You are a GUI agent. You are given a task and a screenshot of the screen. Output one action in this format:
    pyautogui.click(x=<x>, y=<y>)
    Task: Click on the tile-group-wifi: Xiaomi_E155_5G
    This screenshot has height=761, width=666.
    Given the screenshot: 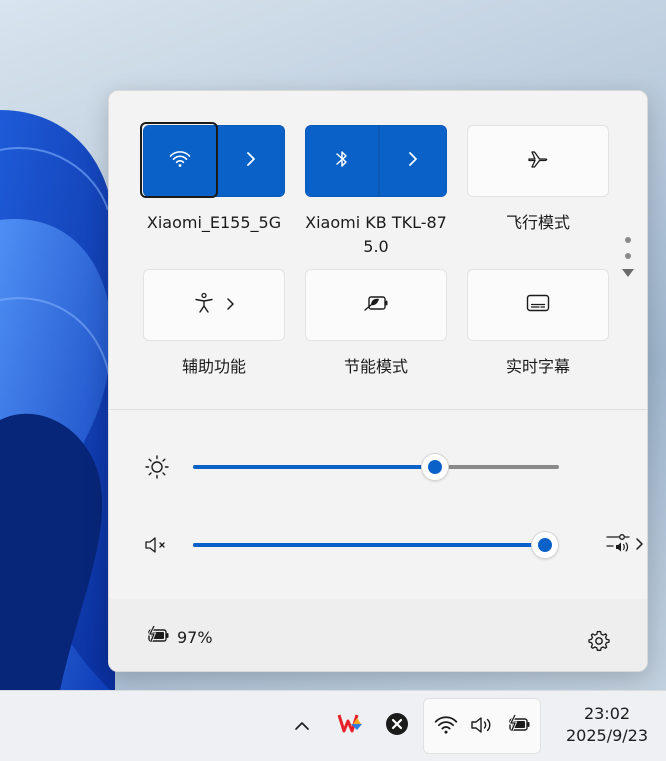 What is the action you would take?
    pyautogui.click(x=212, y=178)
    